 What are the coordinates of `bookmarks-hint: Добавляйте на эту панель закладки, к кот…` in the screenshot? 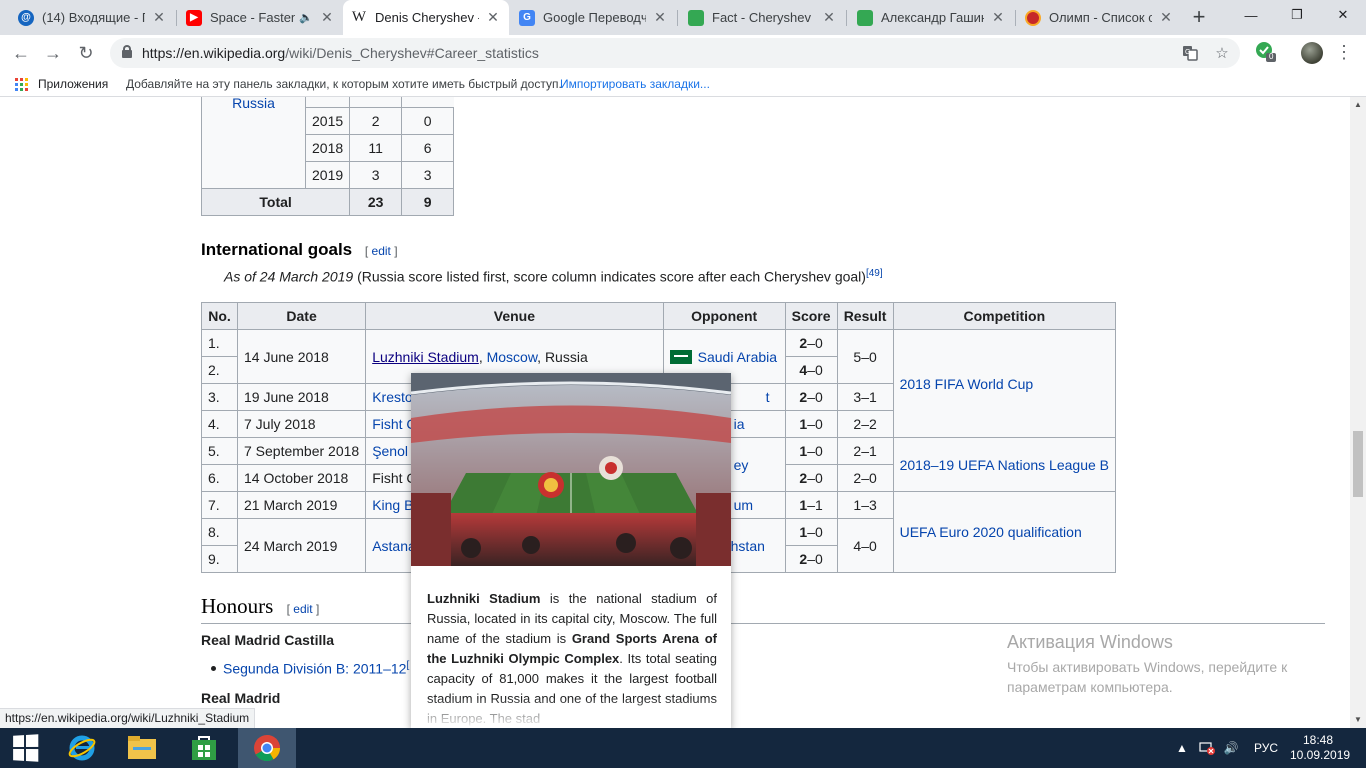 It's located at (344, 84).